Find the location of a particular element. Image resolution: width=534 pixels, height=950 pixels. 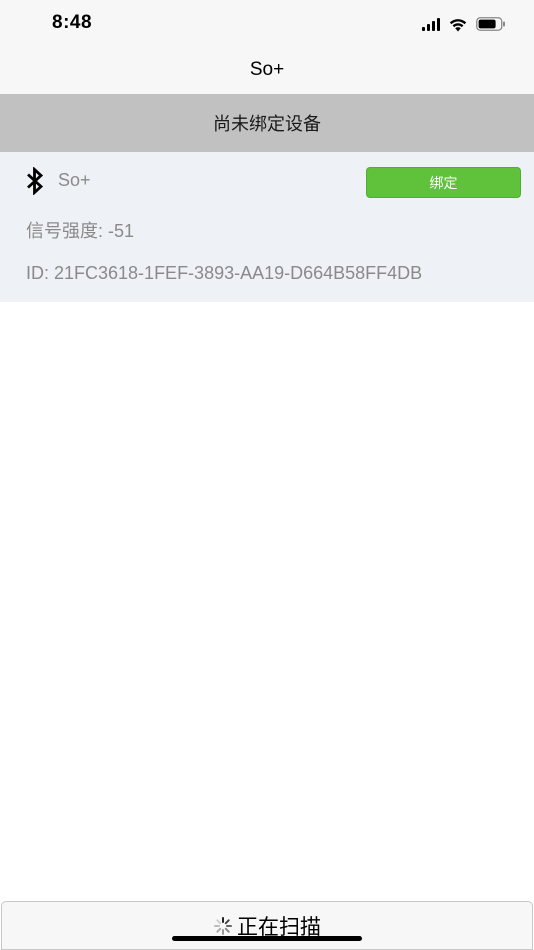

device-id: ID: 21FC3618-1FEF-3893-AA19-D664B58FF4DB is located at coordinates (224, 273).